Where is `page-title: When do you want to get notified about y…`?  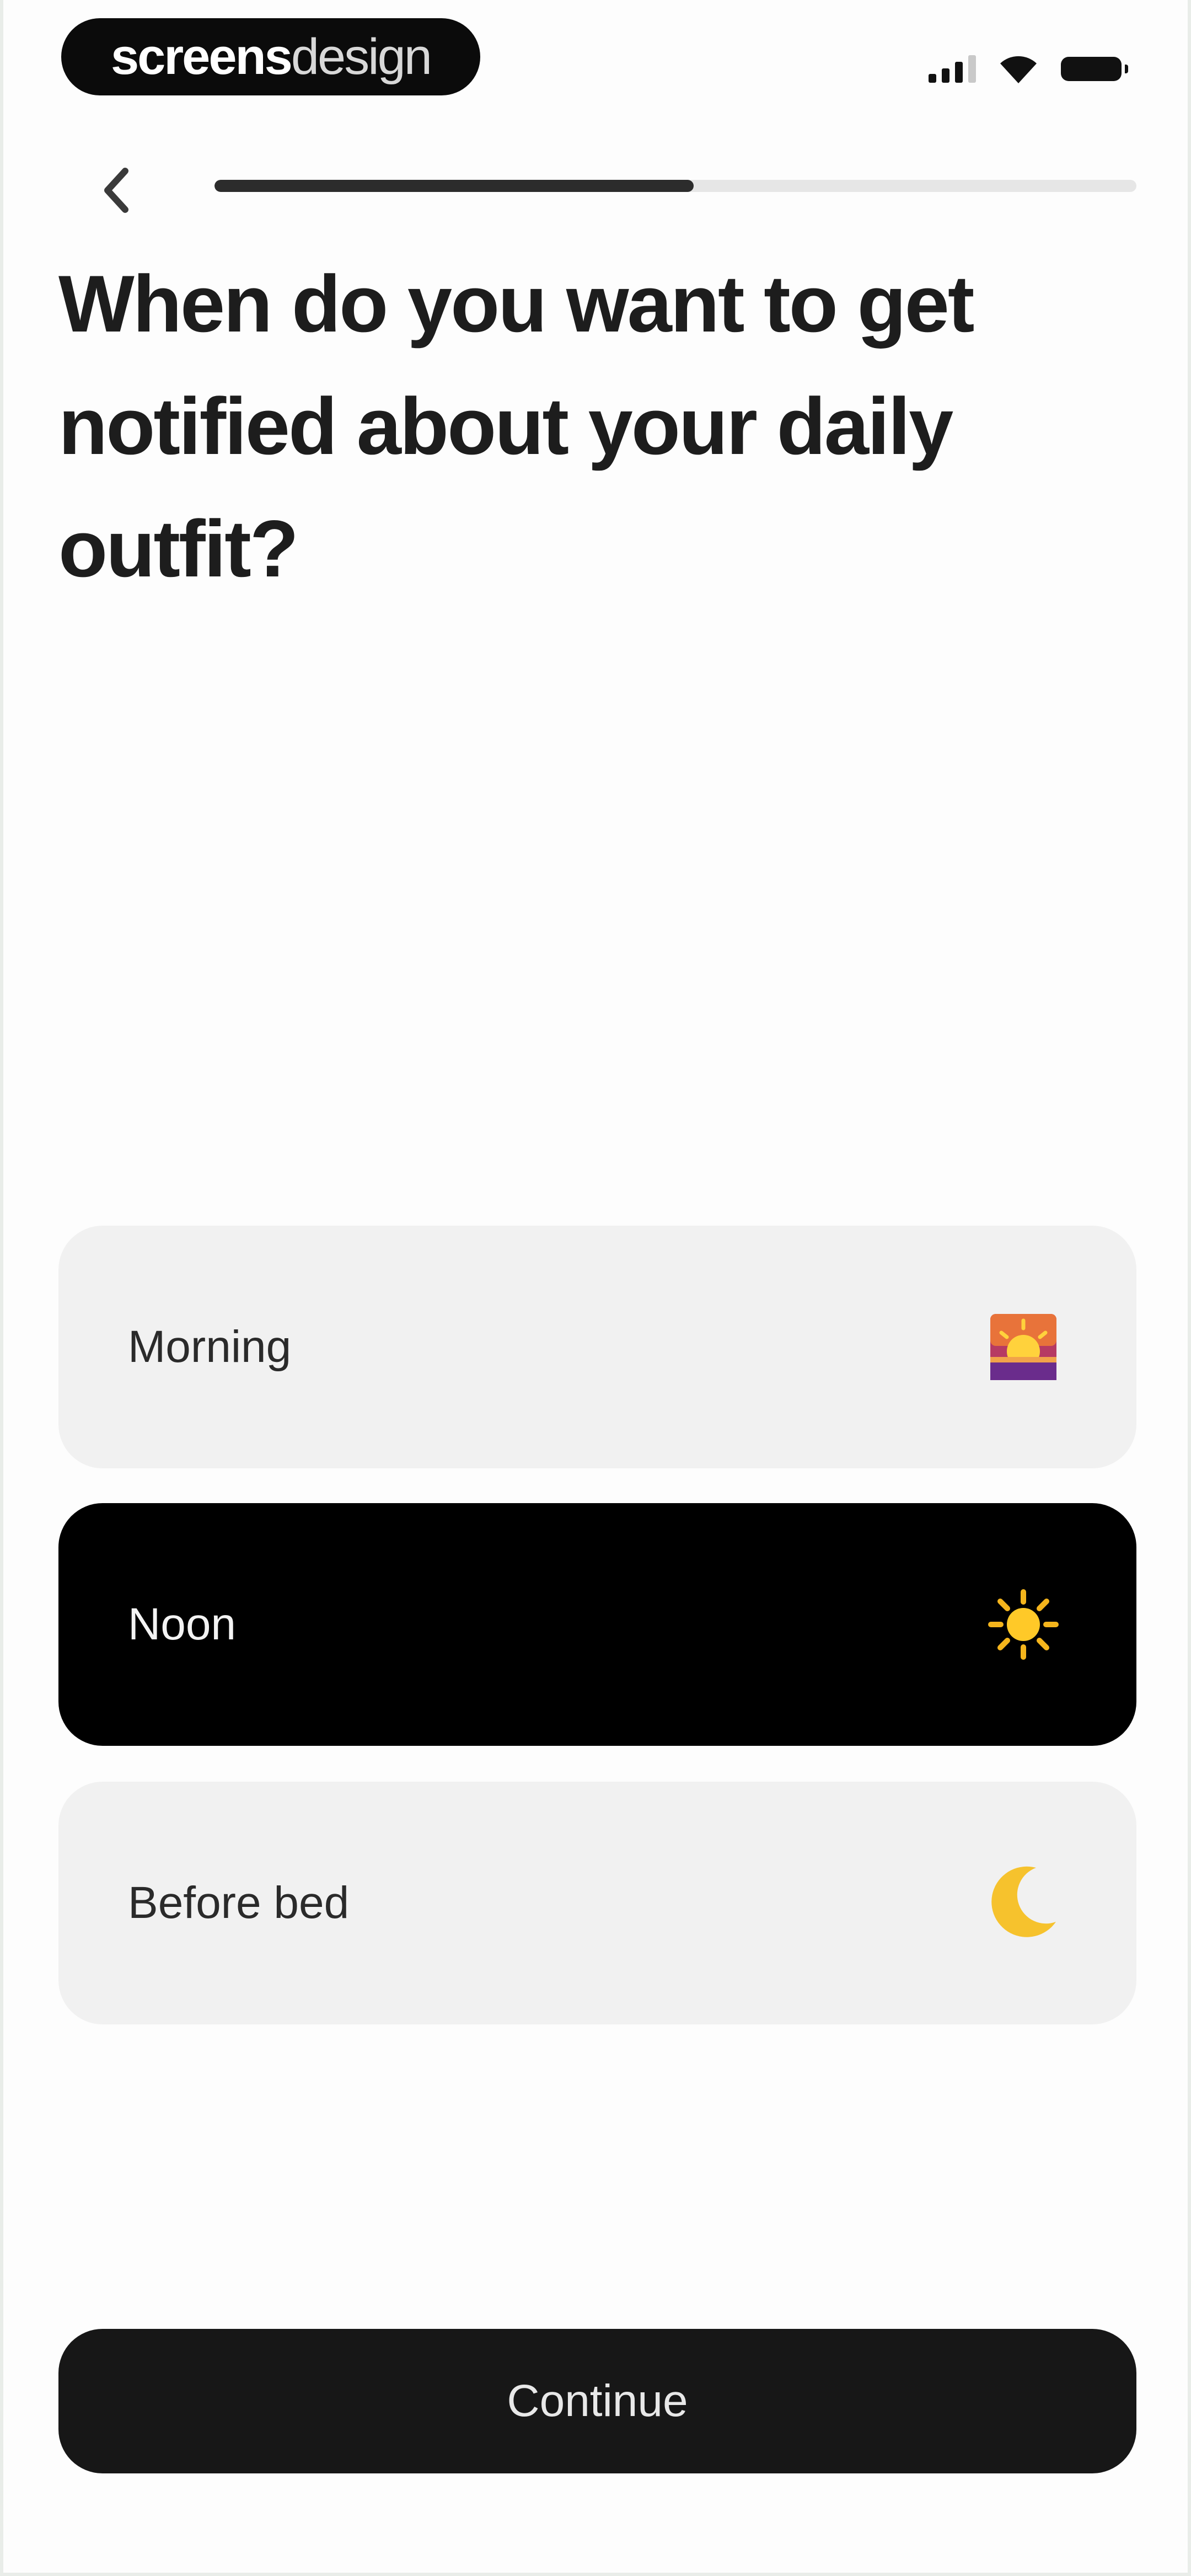 page-title: When do you want to get notified about y… is located at coordinates (516, 426).